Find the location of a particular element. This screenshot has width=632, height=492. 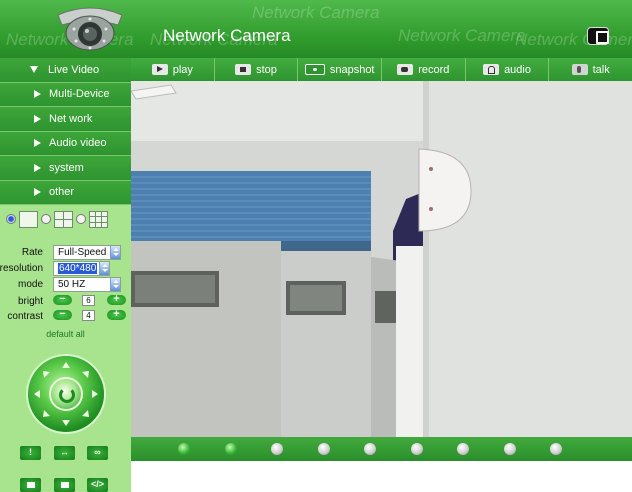

sidebar-item-multi-device: Multi-Device is located at coordinates (65, 94).